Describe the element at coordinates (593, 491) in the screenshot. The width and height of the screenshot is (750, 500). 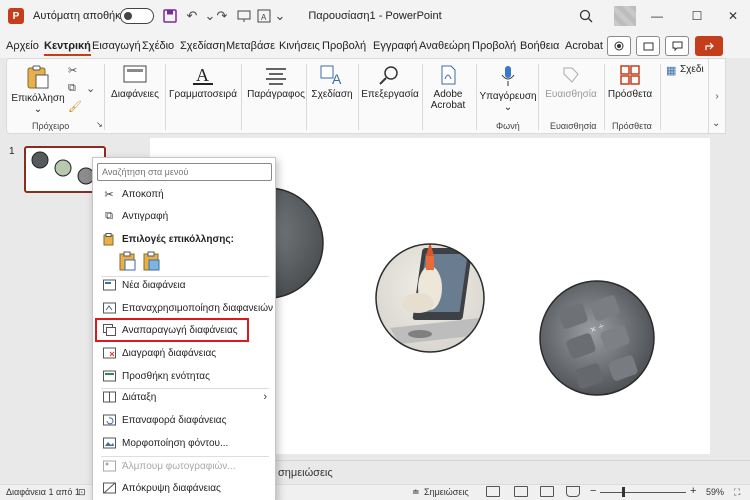
I see `zoom-out-button: −` at that location.